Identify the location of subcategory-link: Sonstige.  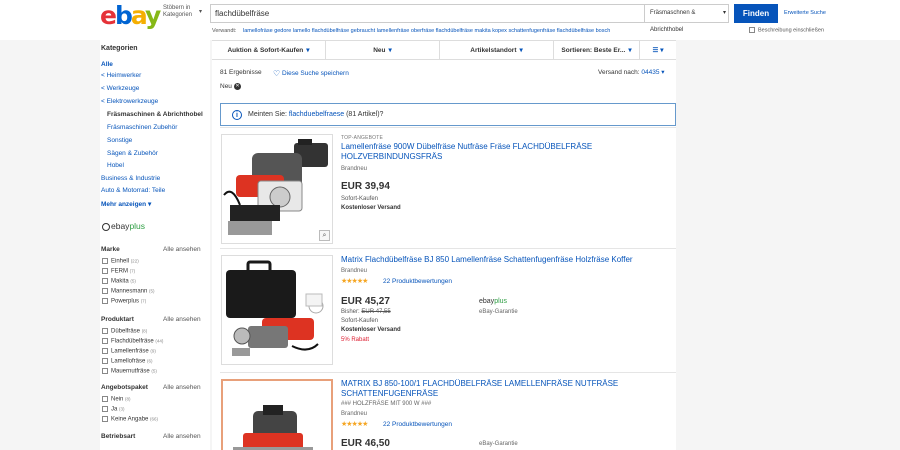
(119, 140).